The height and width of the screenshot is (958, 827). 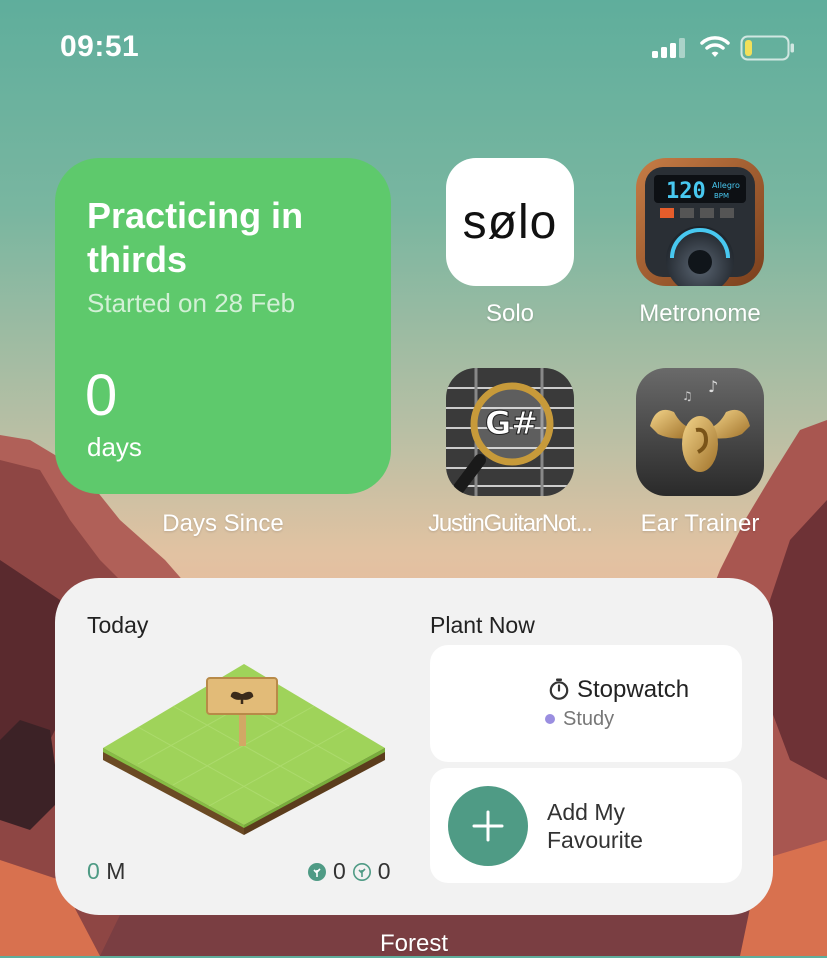 I want to click on justinguitar-app-icon: G#, so click(x=510, y=432).